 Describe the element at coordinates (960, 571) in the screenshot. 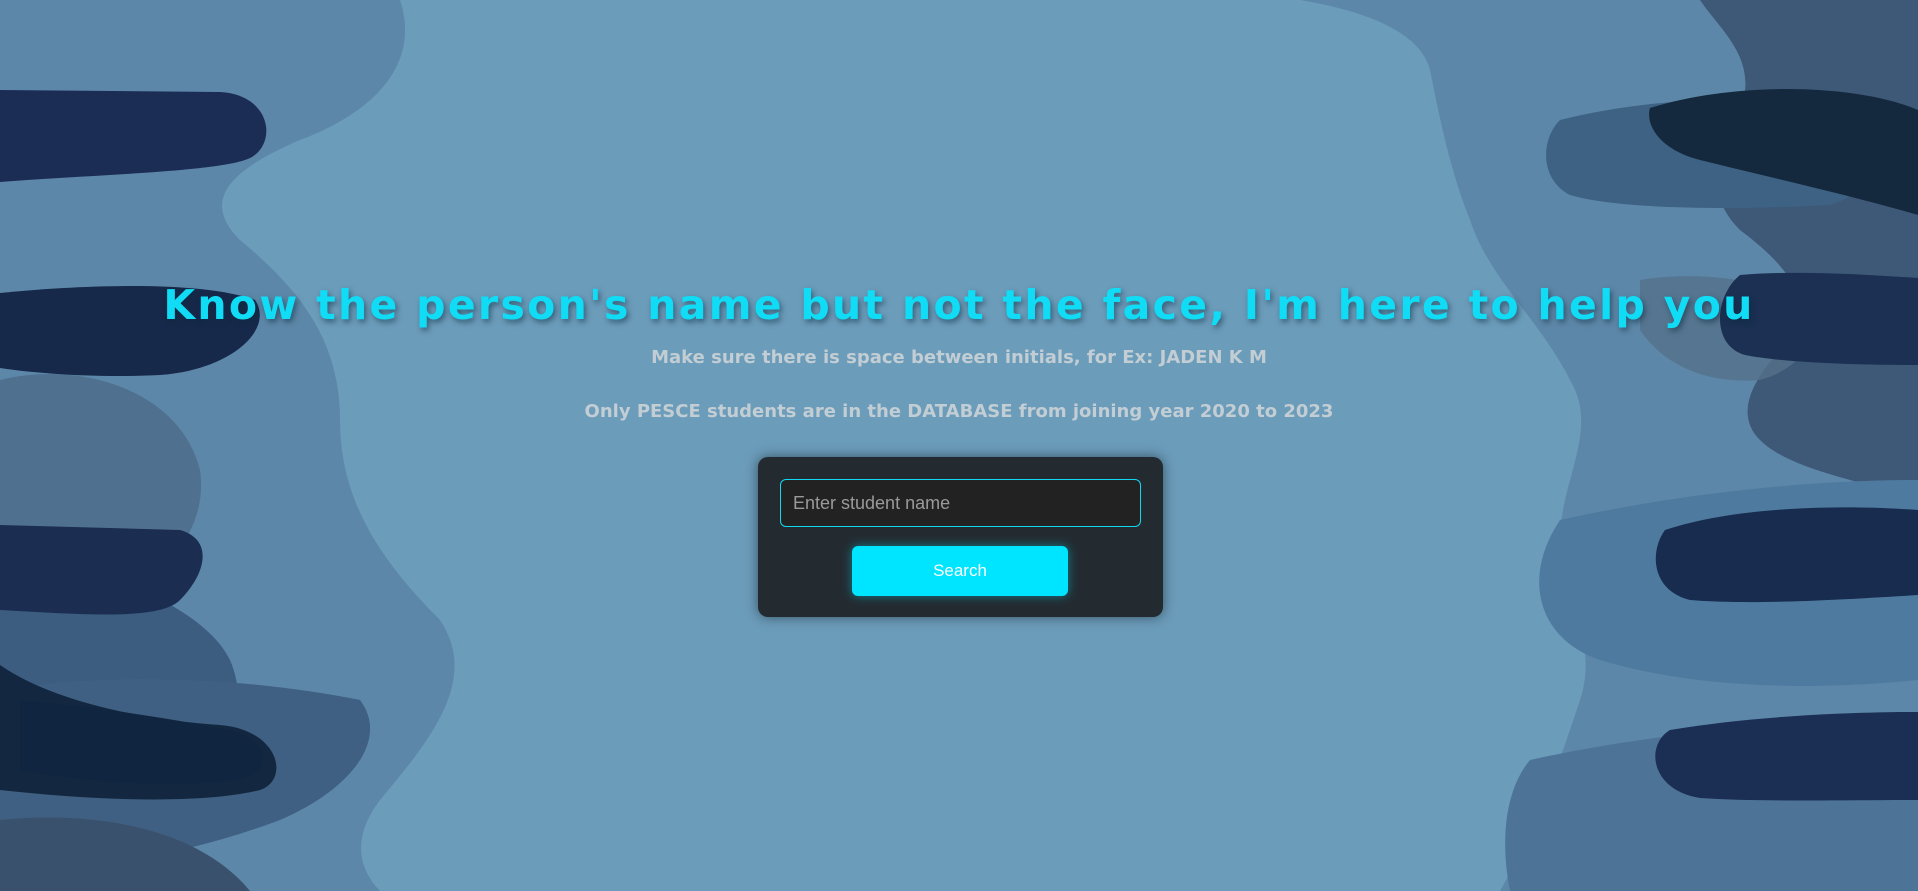

I see `search-button: Search` at that location.